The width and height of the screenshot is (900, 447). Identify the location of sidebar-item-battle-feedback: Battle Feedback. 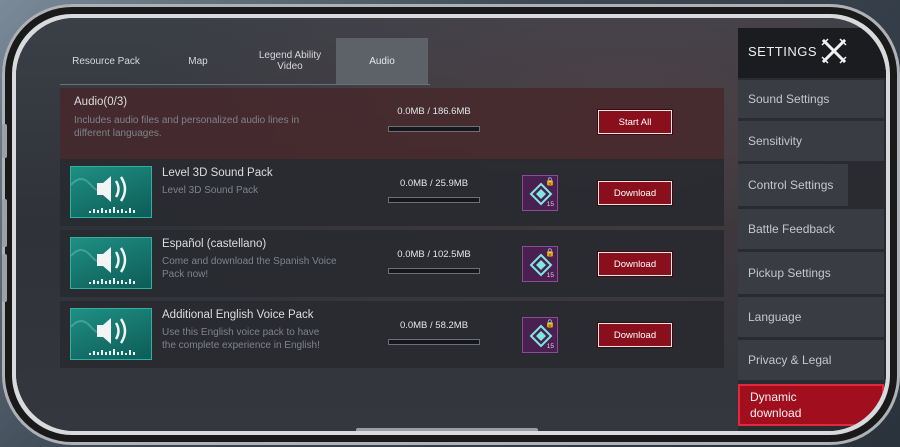
(811, 229).